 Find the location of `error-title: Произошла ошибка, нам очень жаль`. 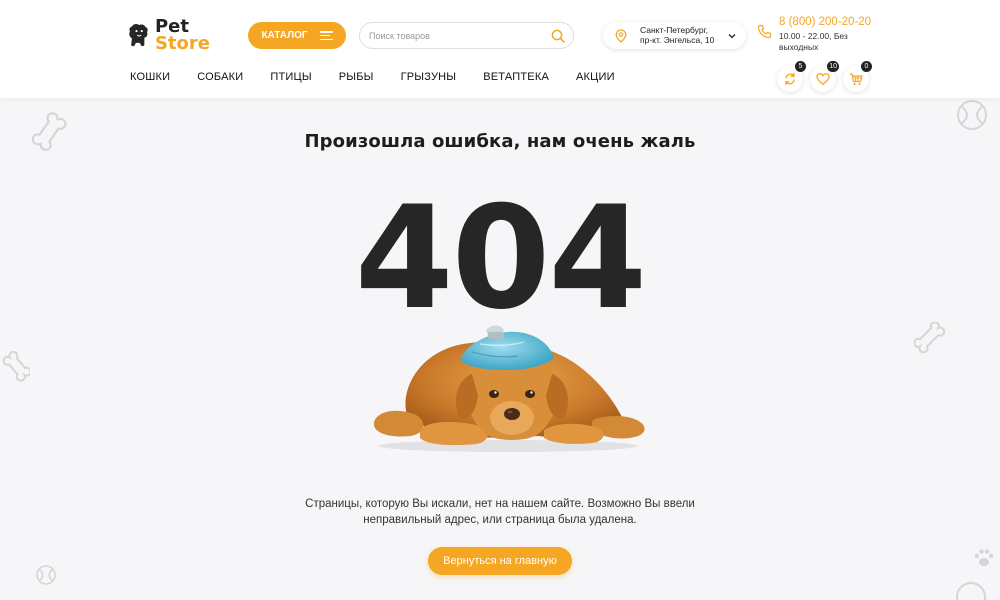

error-title: Произошла ошибка, нам очень жаль is located at coordinates (500, 141).